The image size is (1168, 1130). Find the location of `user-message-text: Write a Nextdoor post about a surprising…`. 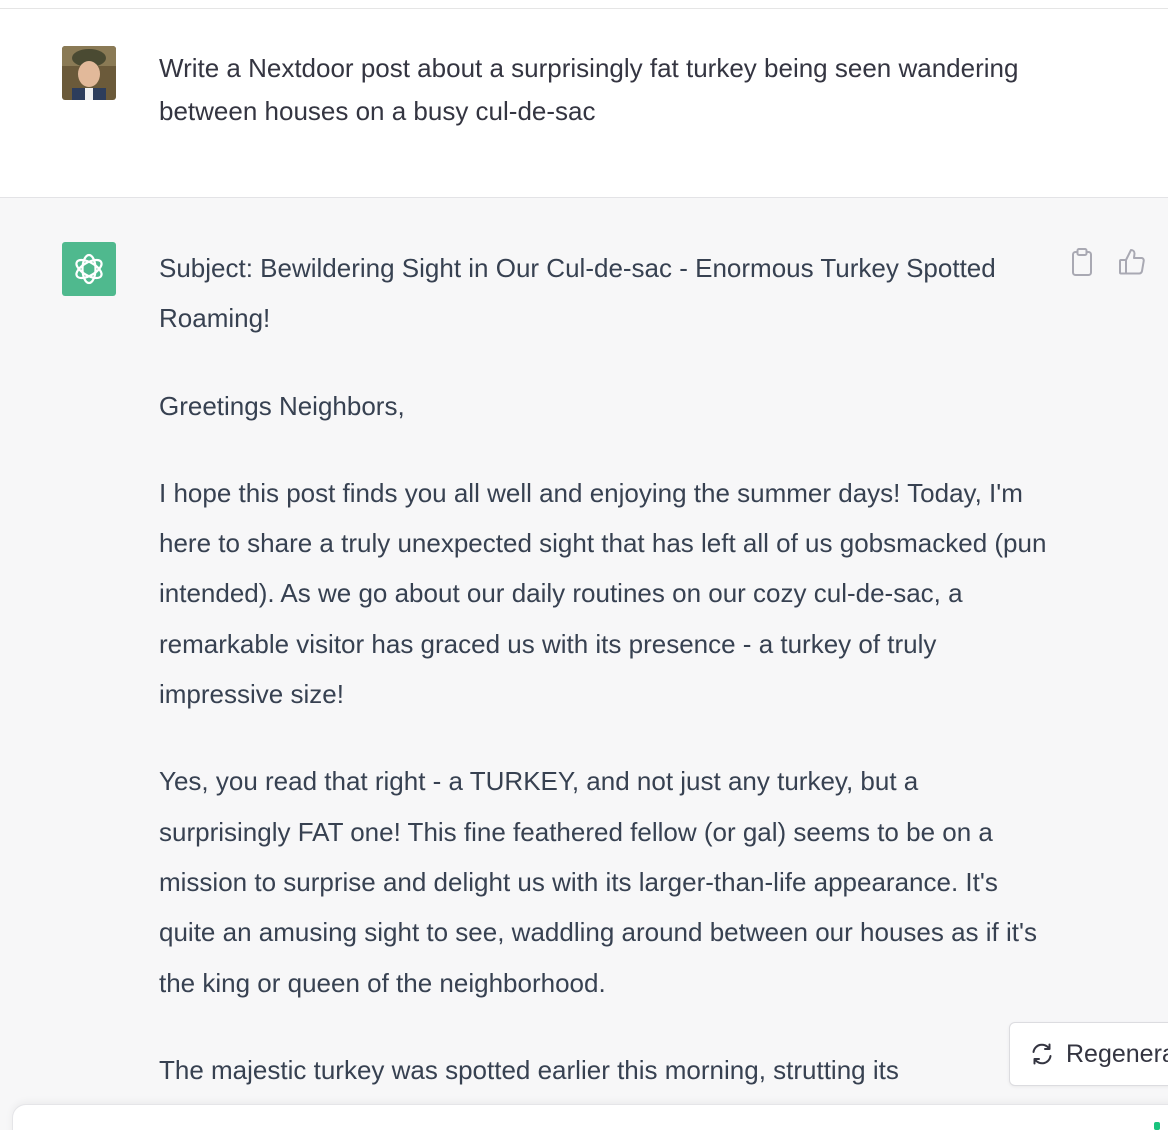

user-message-text: Write a Nextdoor post about a surprising… is located at coordinates (589, 89).